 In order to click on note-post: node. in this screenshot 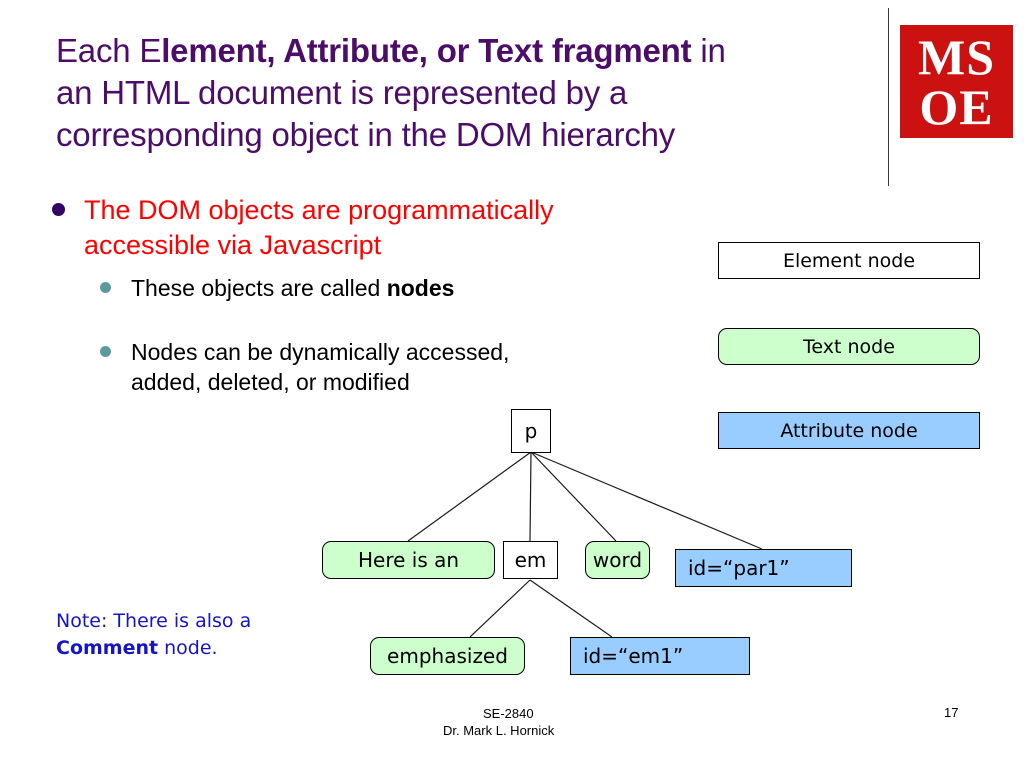, I will do `click(188, 648)`.